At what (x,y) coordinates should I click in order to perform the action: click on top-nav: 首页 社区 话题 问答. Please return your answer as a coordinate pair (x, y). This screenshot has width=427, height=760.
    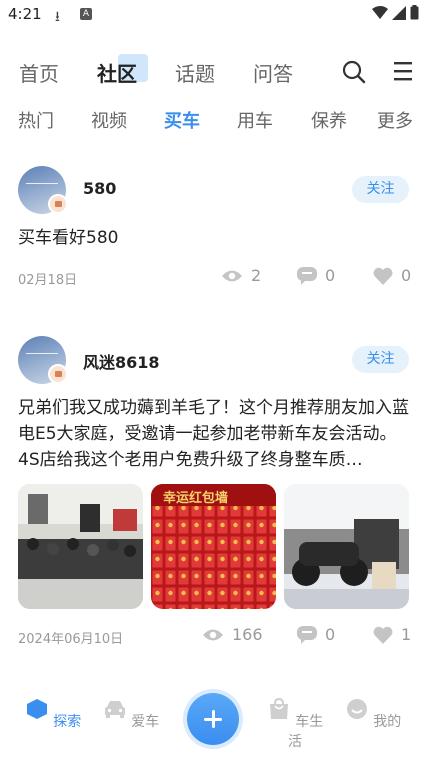
    Looking at the image, I should click on (213, 70).